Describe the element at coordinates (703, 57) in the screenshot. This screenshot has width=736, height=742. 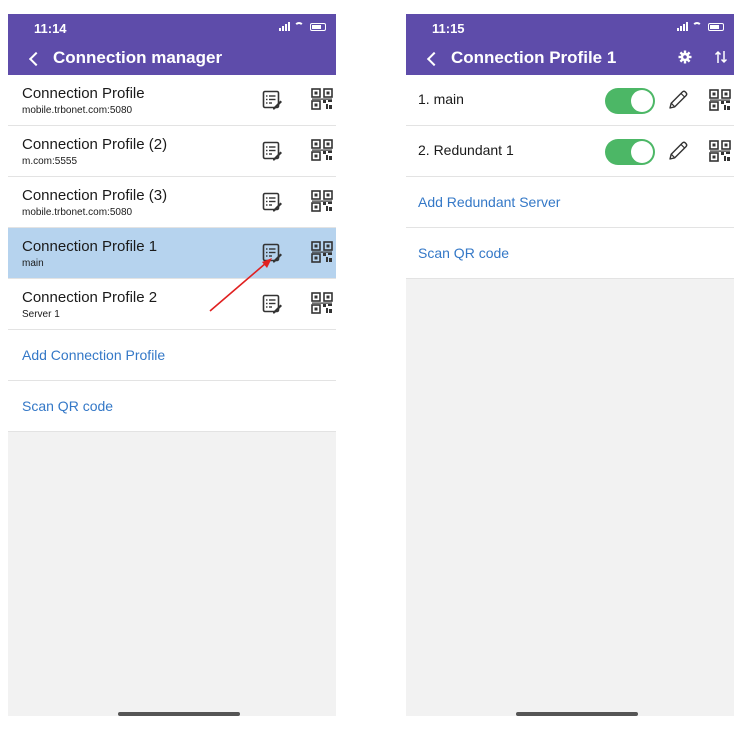
I see `nav-actions` at that location.